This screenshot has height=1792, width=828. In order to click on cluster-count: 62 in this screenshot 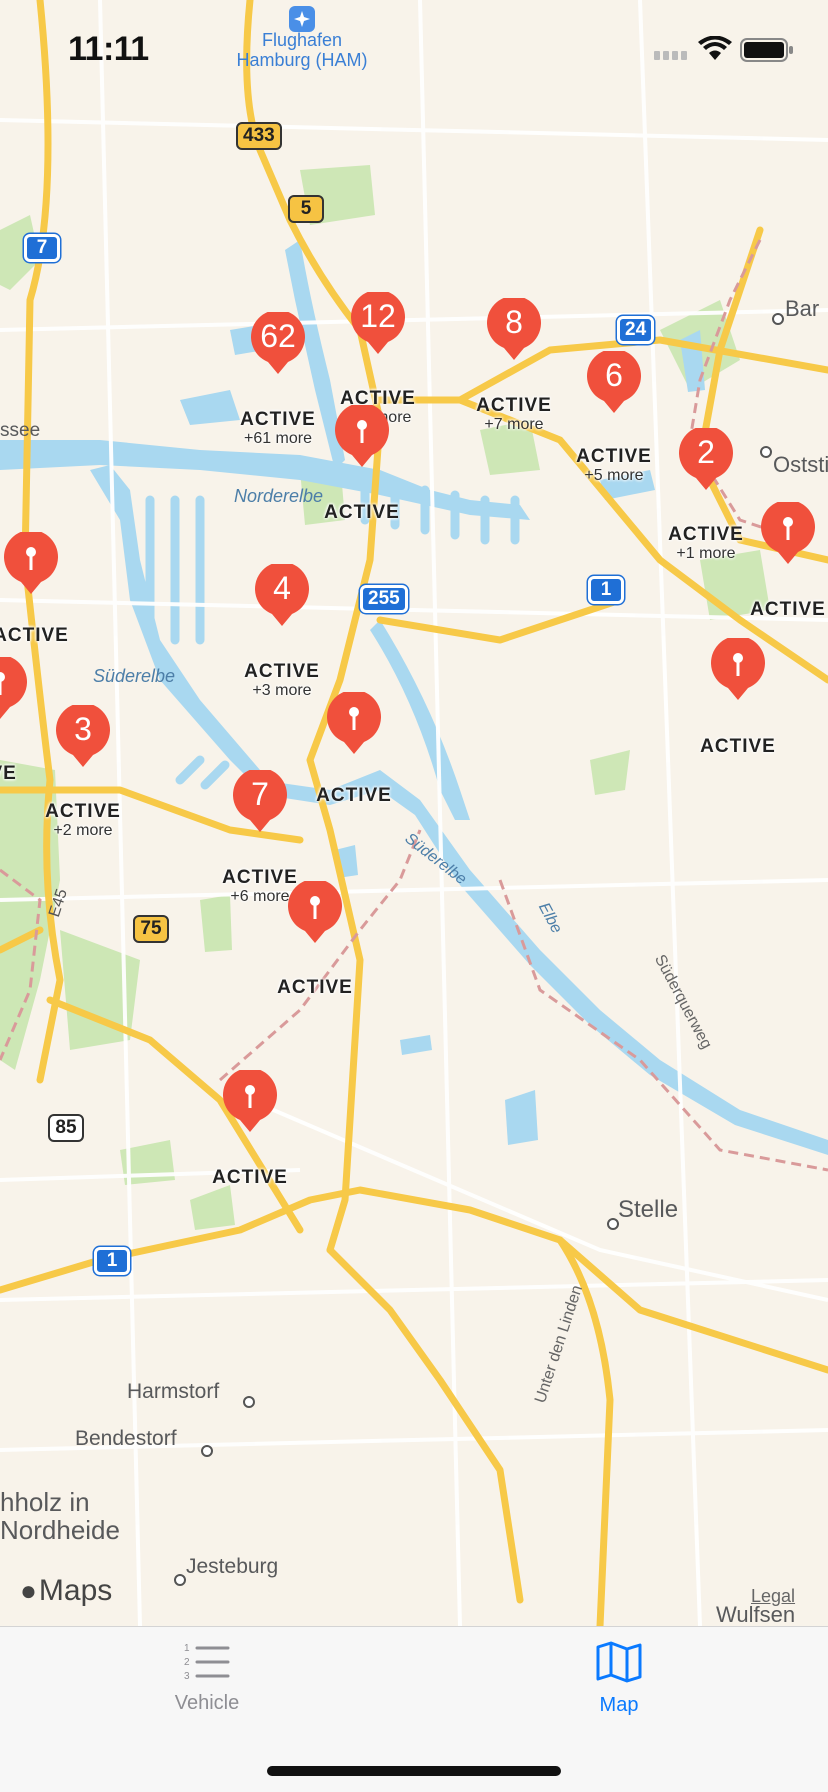, I will do `click(278, 336)`.